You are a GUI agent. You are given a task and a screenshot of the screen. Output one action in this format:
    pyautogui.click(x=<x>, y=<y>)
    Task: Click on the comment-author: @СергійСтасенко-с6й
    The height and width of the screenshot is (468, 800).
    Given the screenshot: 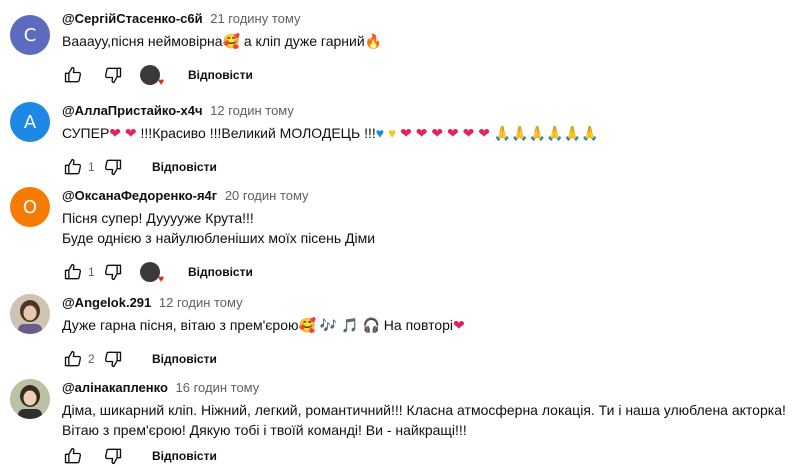 What is the action you would take?
    pyautogui.click(x=132, y=18)
    